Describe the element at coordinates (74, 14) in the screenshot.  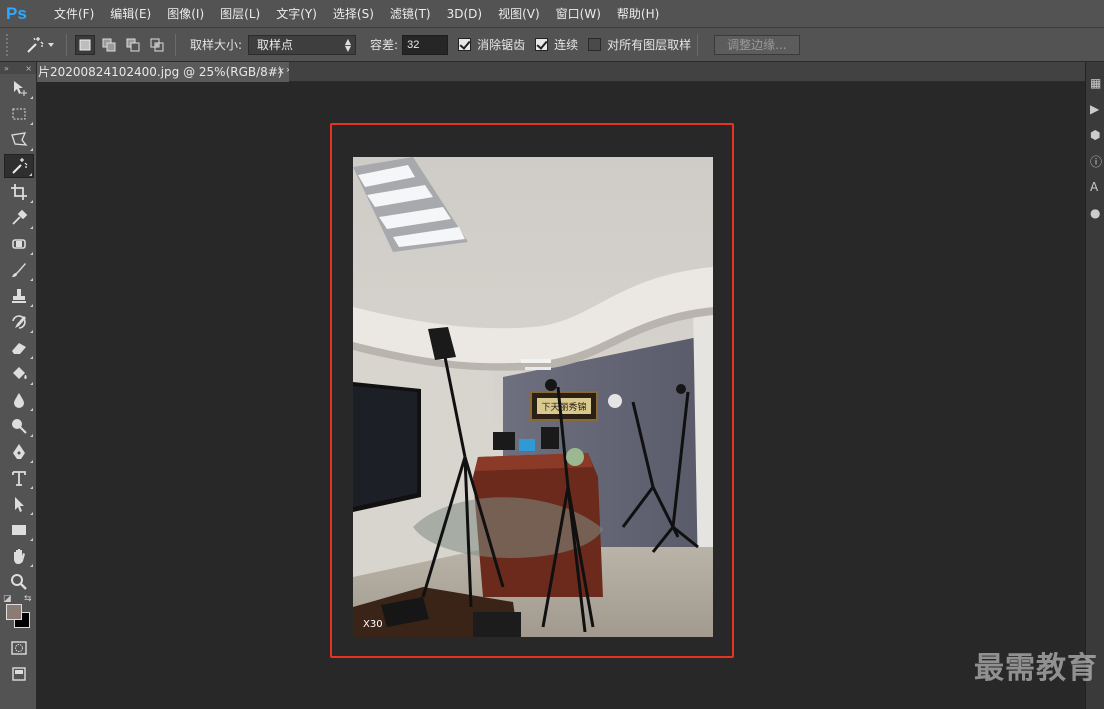
I see `menu-file: 文件(F)` at that location.